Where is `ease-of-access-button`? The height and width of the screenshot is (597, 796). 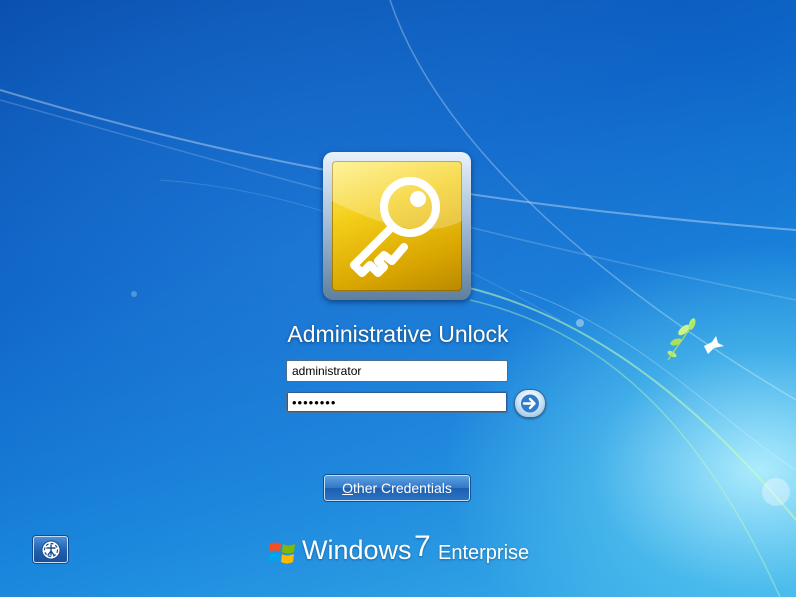
ease-of-access-button is located at coordinates (50, 549).